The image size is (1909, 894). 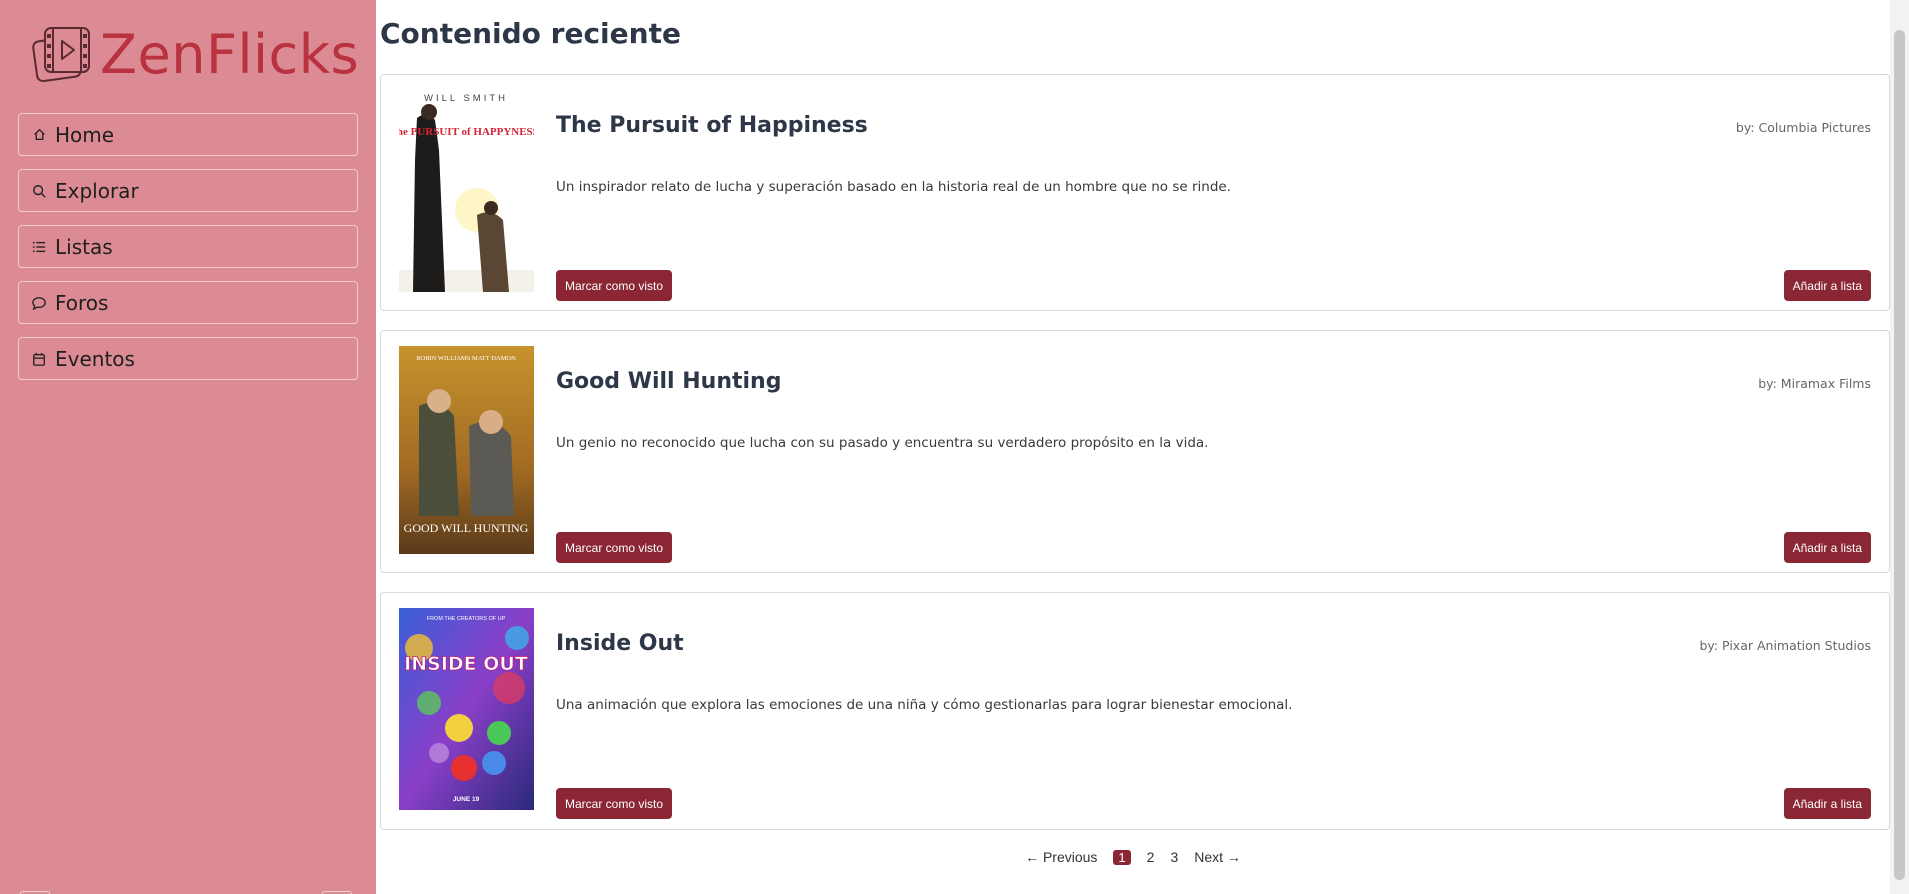 I want to click on pagination-page-3: 3, so click(x=1174, y=857).